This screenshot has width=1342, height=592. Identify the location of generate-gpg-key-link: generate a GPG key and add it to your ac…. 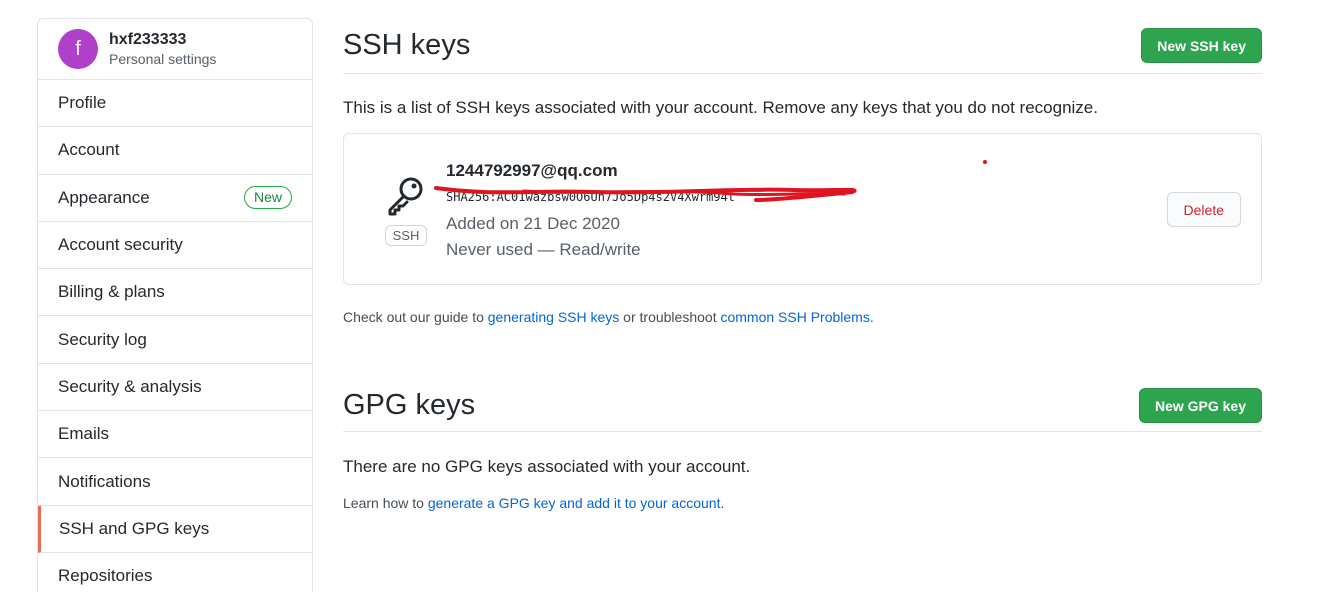
(574, 503).